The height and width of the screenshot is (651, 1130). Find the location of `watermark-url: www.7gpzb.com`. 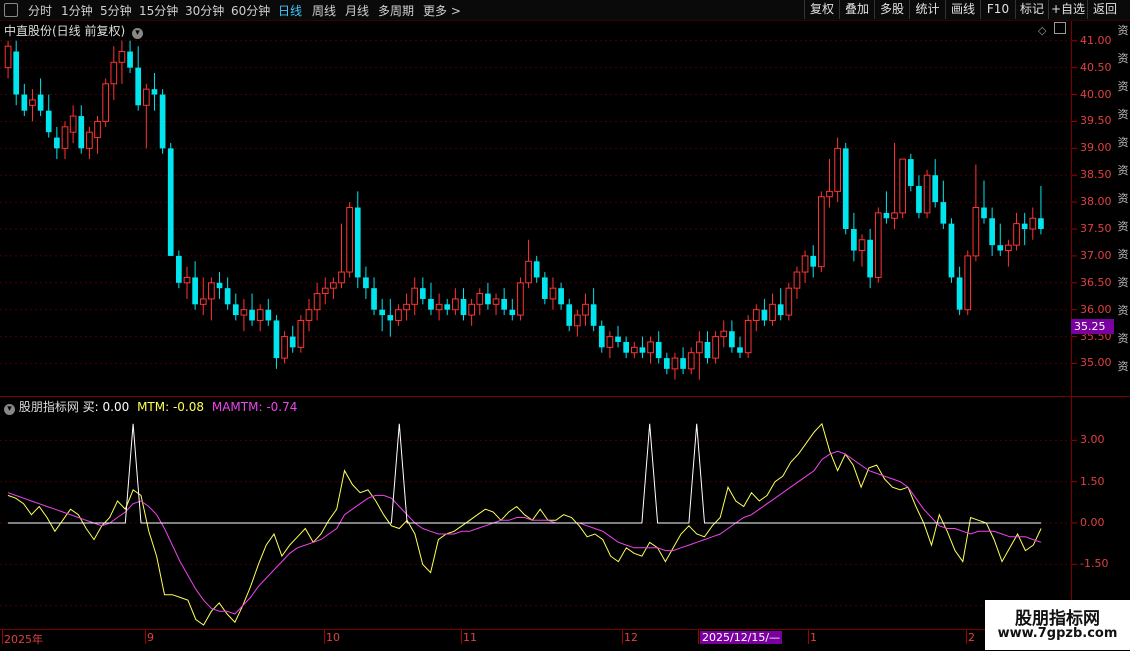

watermark-url: www.7gpzb.com is located at coordinates (1057, 633).